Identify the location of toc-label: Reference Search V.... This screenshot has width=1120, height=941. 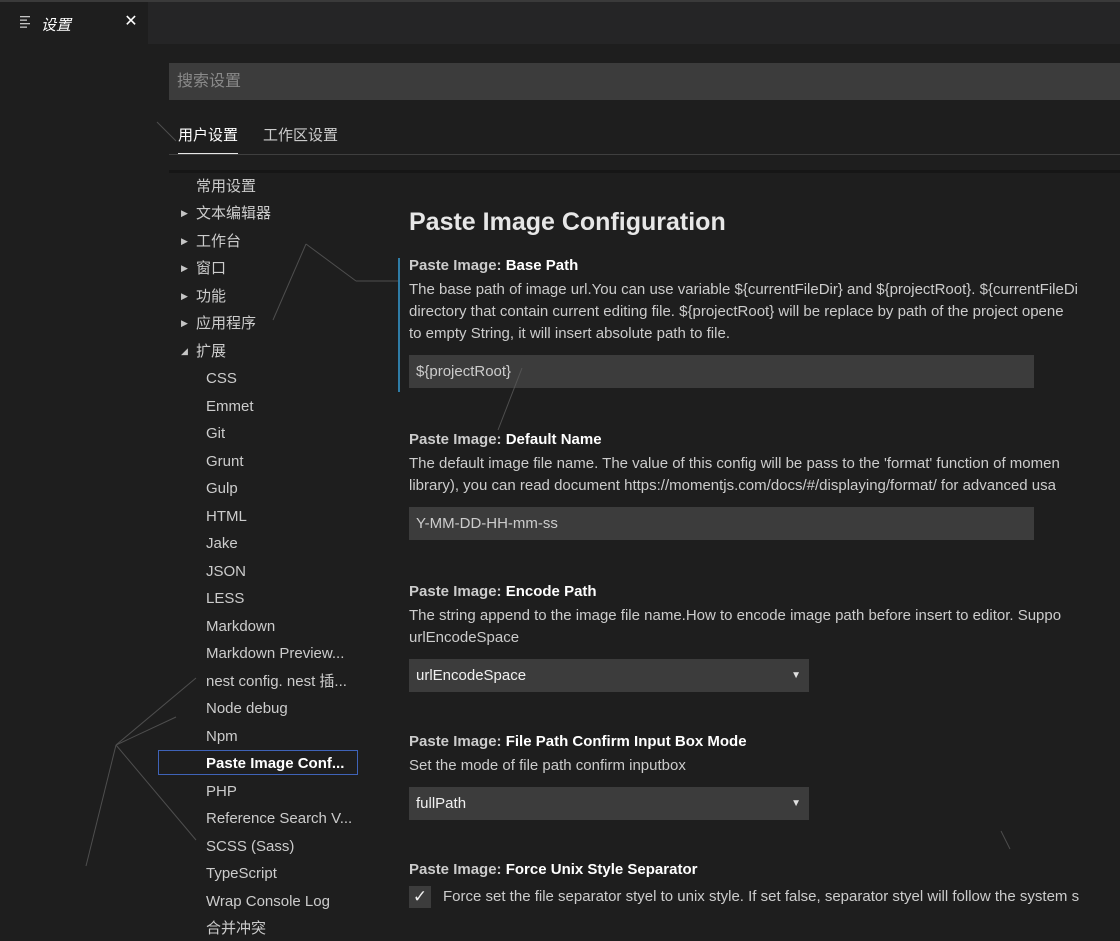
(279, 818).